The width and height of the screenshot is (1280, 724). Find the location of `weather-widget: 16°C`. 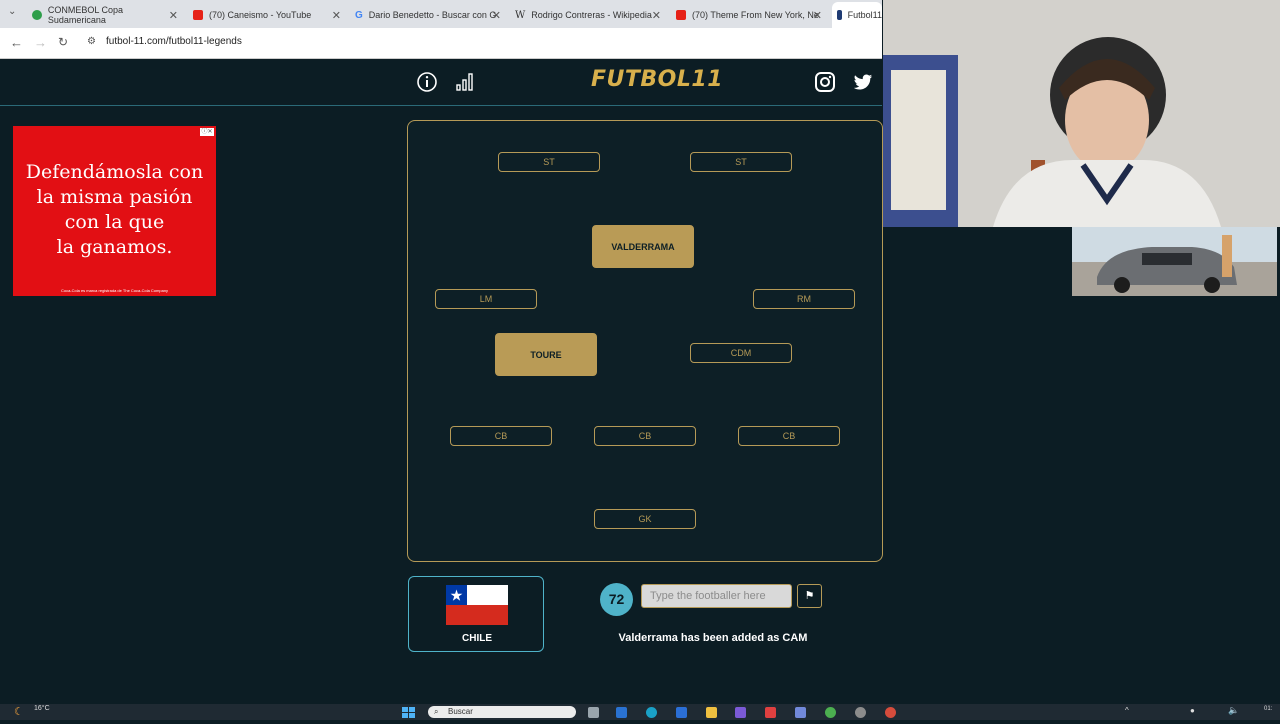

weather-widget: 16°C is located at coordinates (42, 708).